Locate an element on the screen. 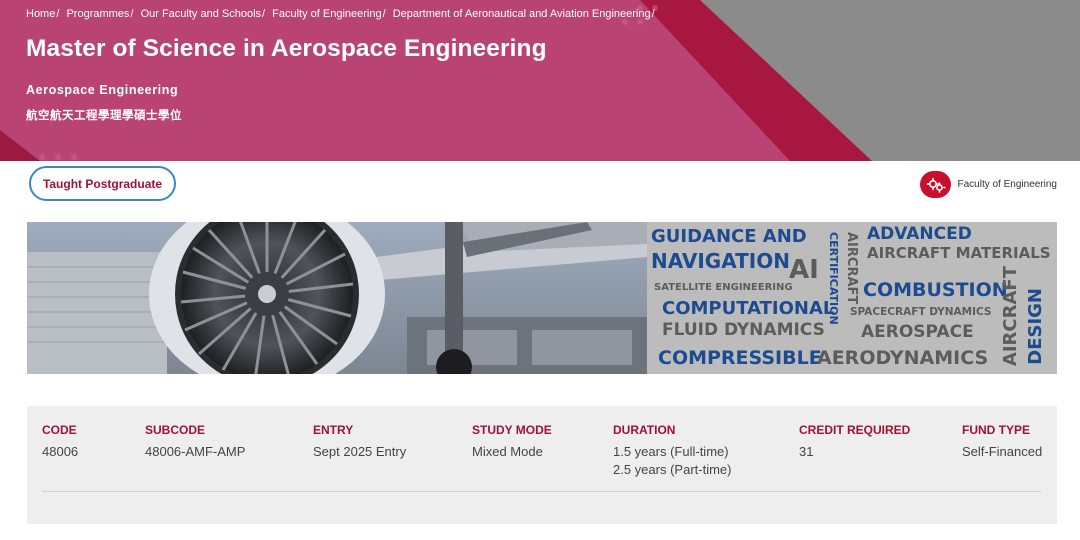 The height and width of the screenshot is (540, 1080). keyword: GUIDANCE AND is located at coordinates (729, 236).